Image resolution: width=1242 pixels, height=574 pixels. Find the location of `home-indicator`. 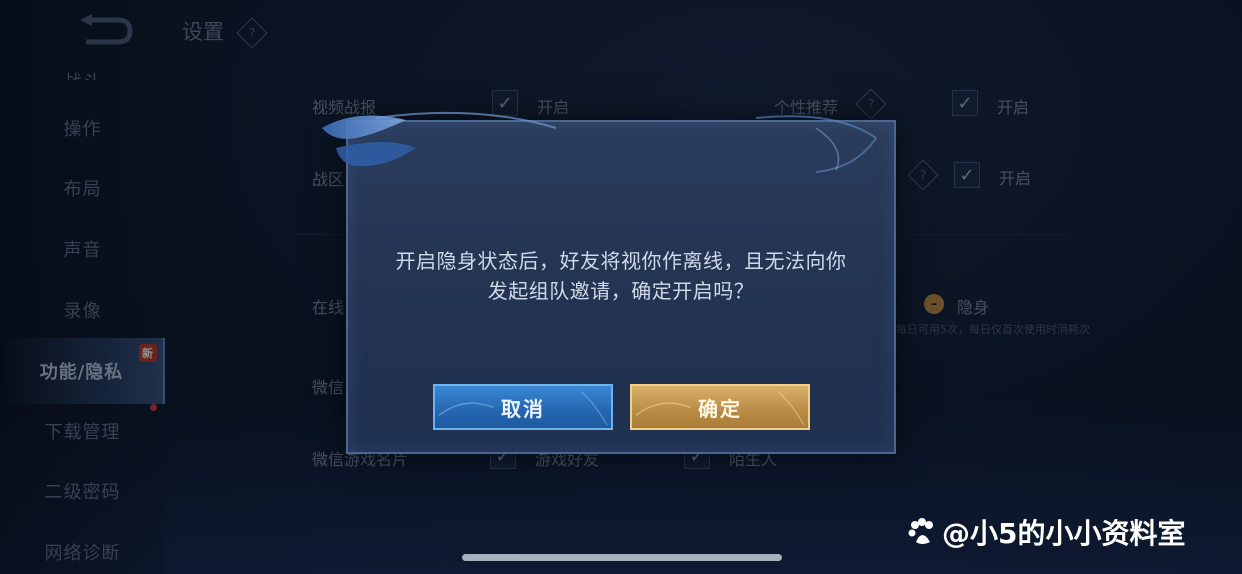

home-indicator is located at coordinates (622, 557).